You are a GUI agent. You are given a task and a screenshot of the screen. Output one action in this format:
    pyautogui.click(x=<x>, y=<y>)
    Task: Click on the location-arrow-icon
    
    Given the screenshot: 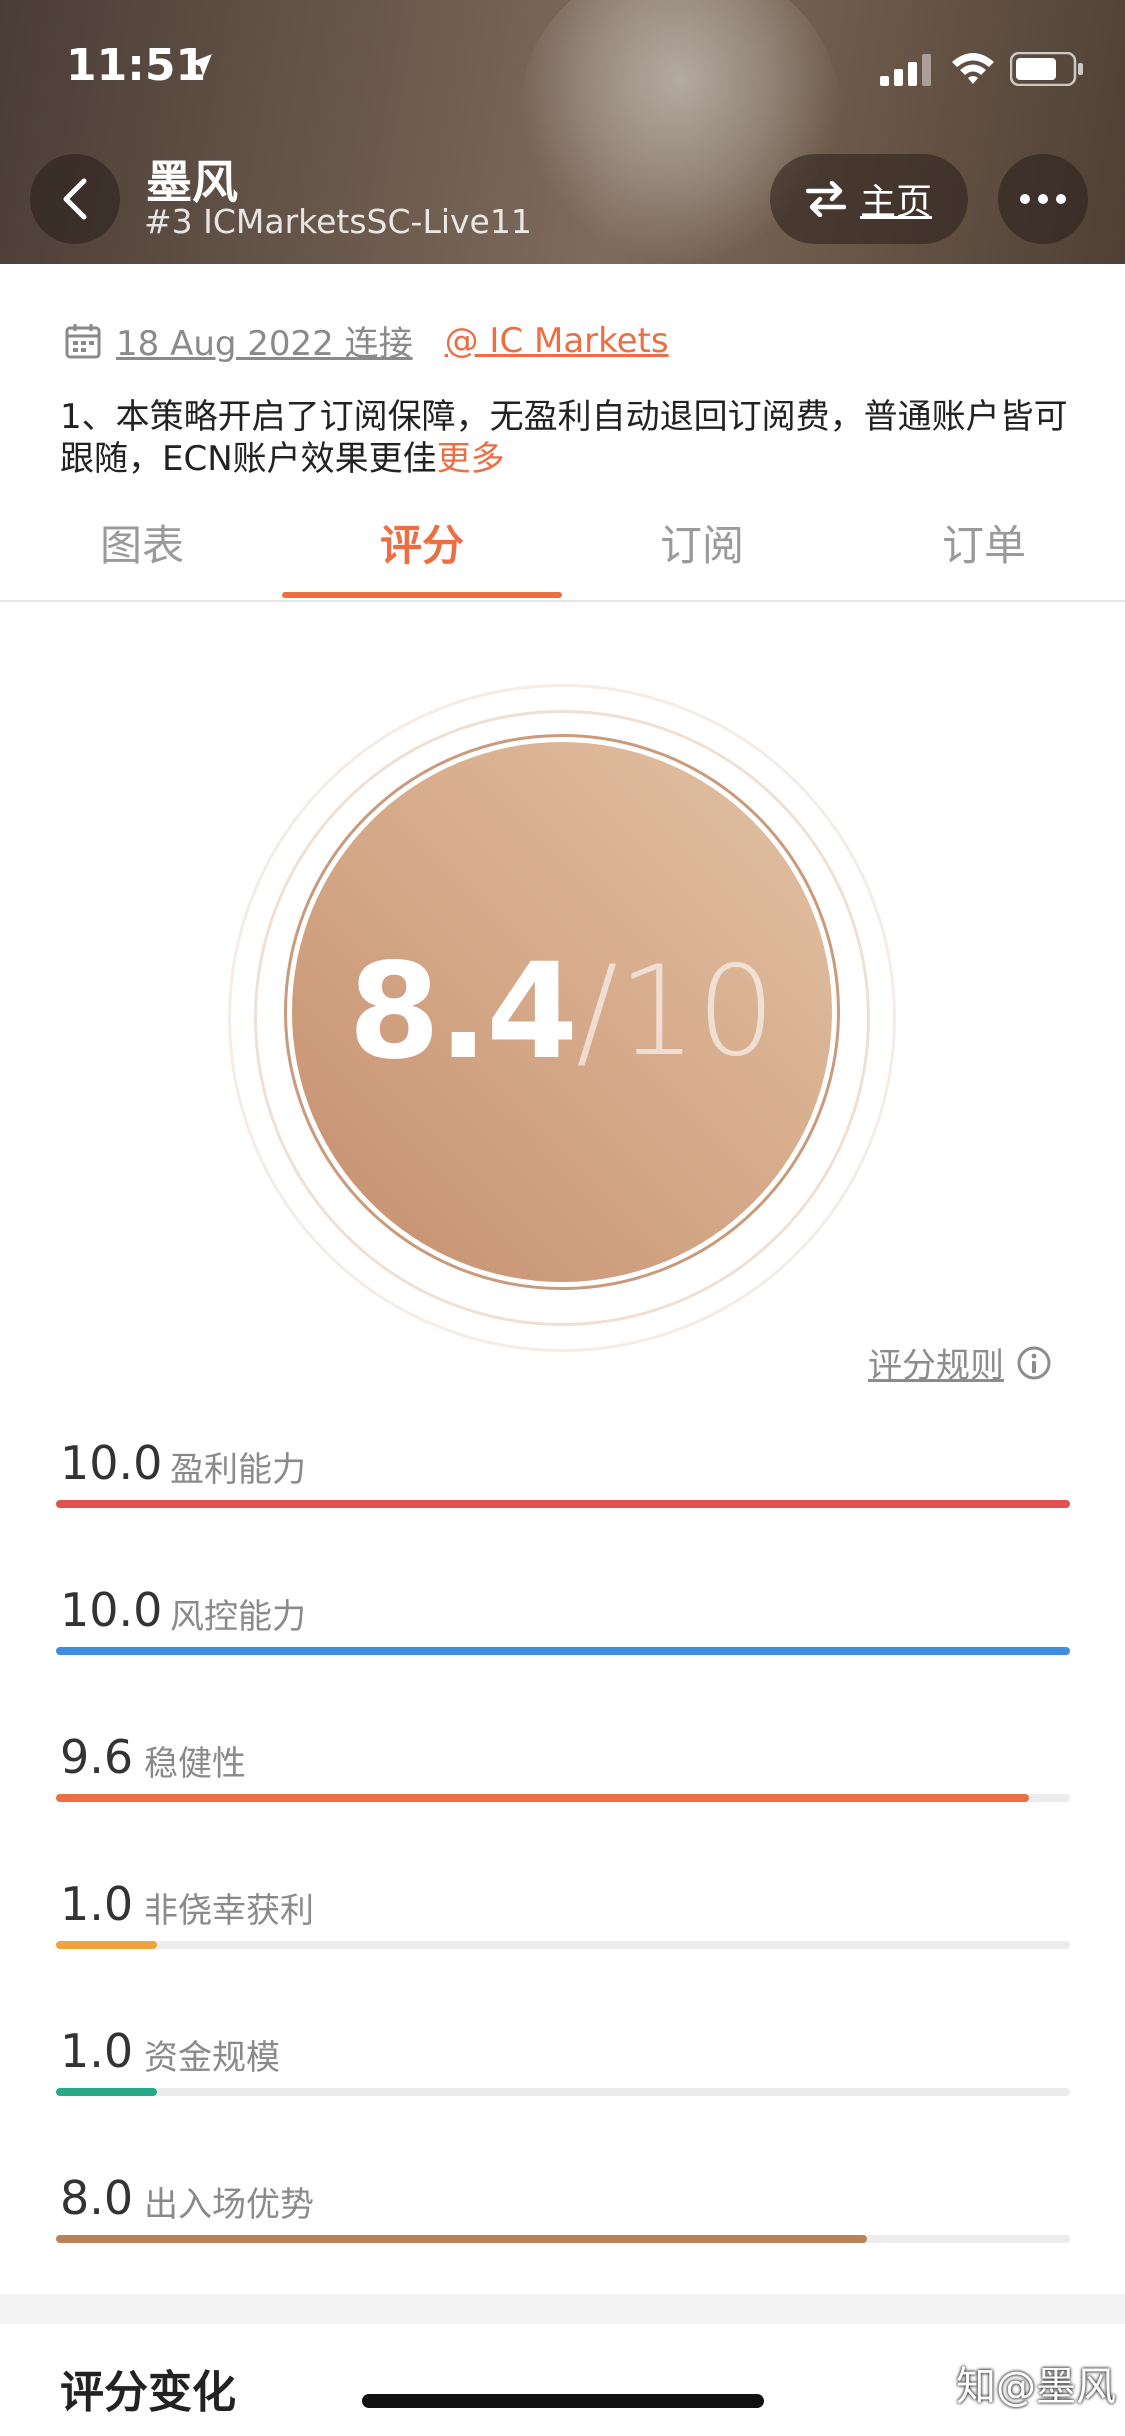 What is the action you would take?
    pyautogui.click(x=201, y=65)
    